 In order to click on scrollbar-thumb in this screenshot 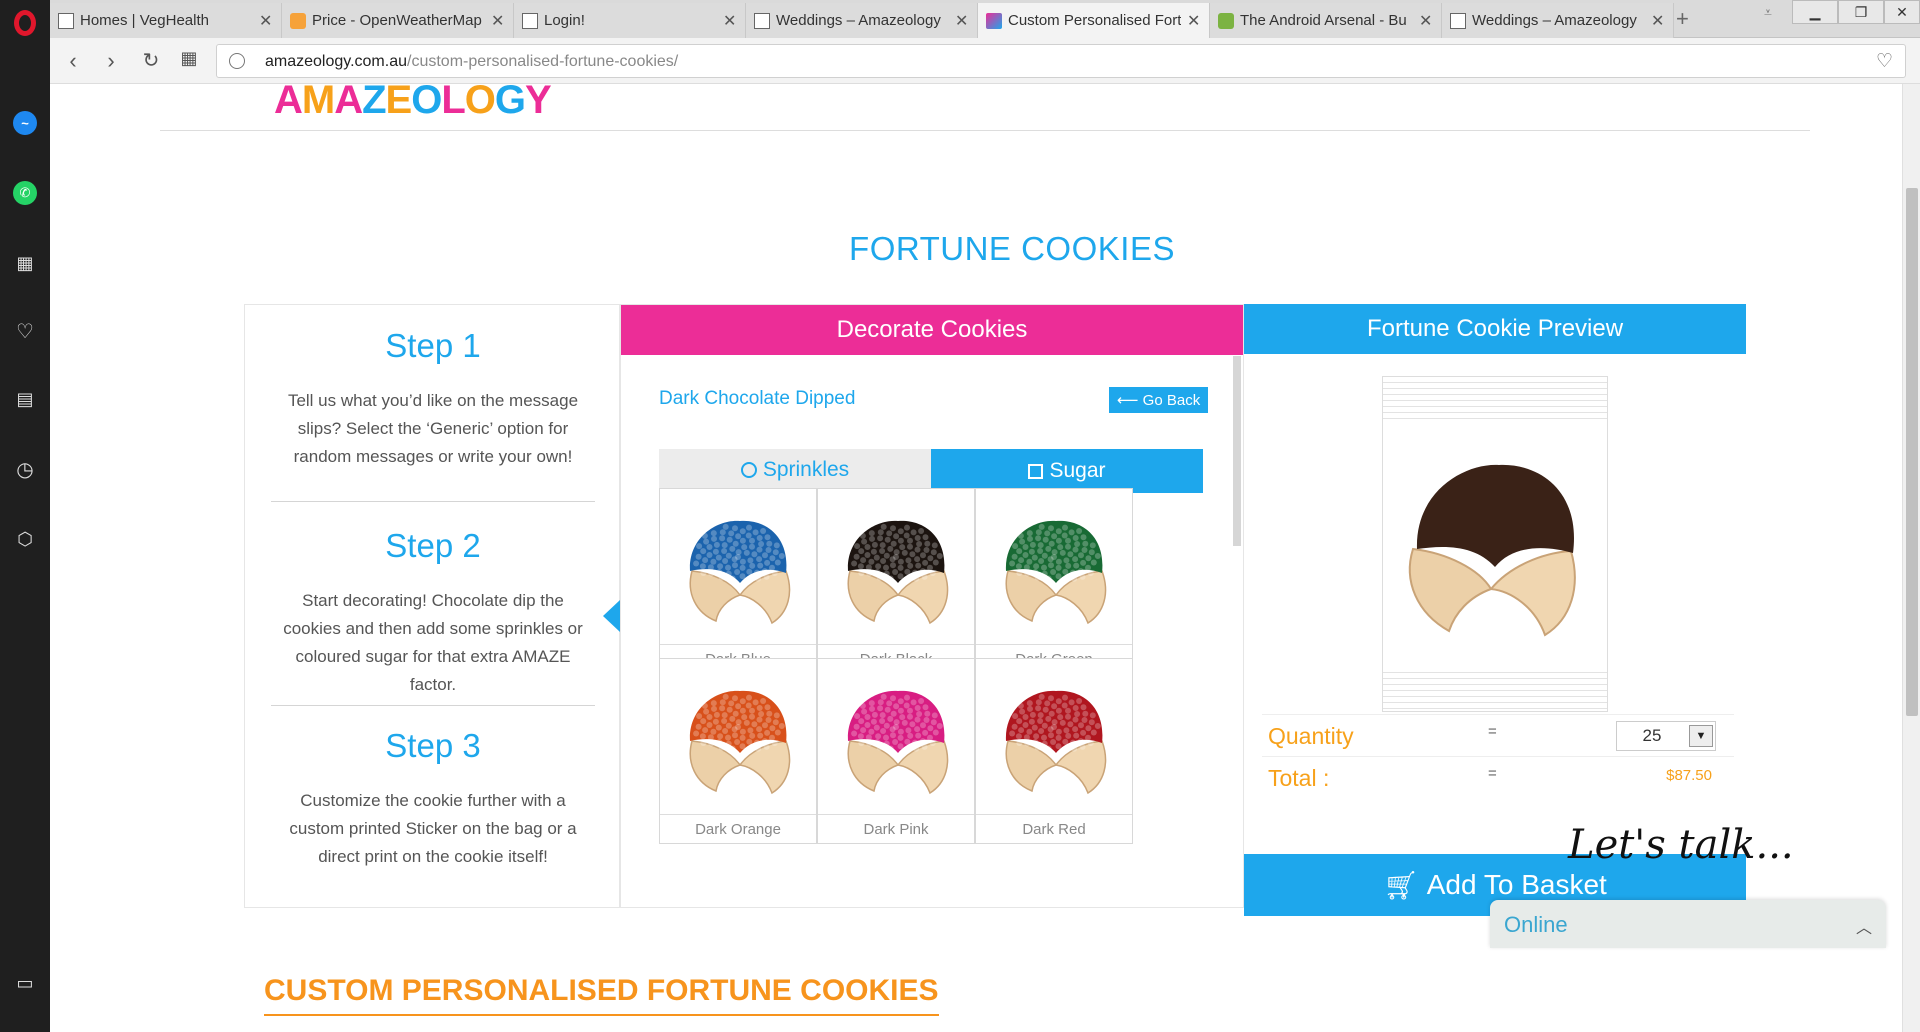, I will do `click(1912, 452)`.